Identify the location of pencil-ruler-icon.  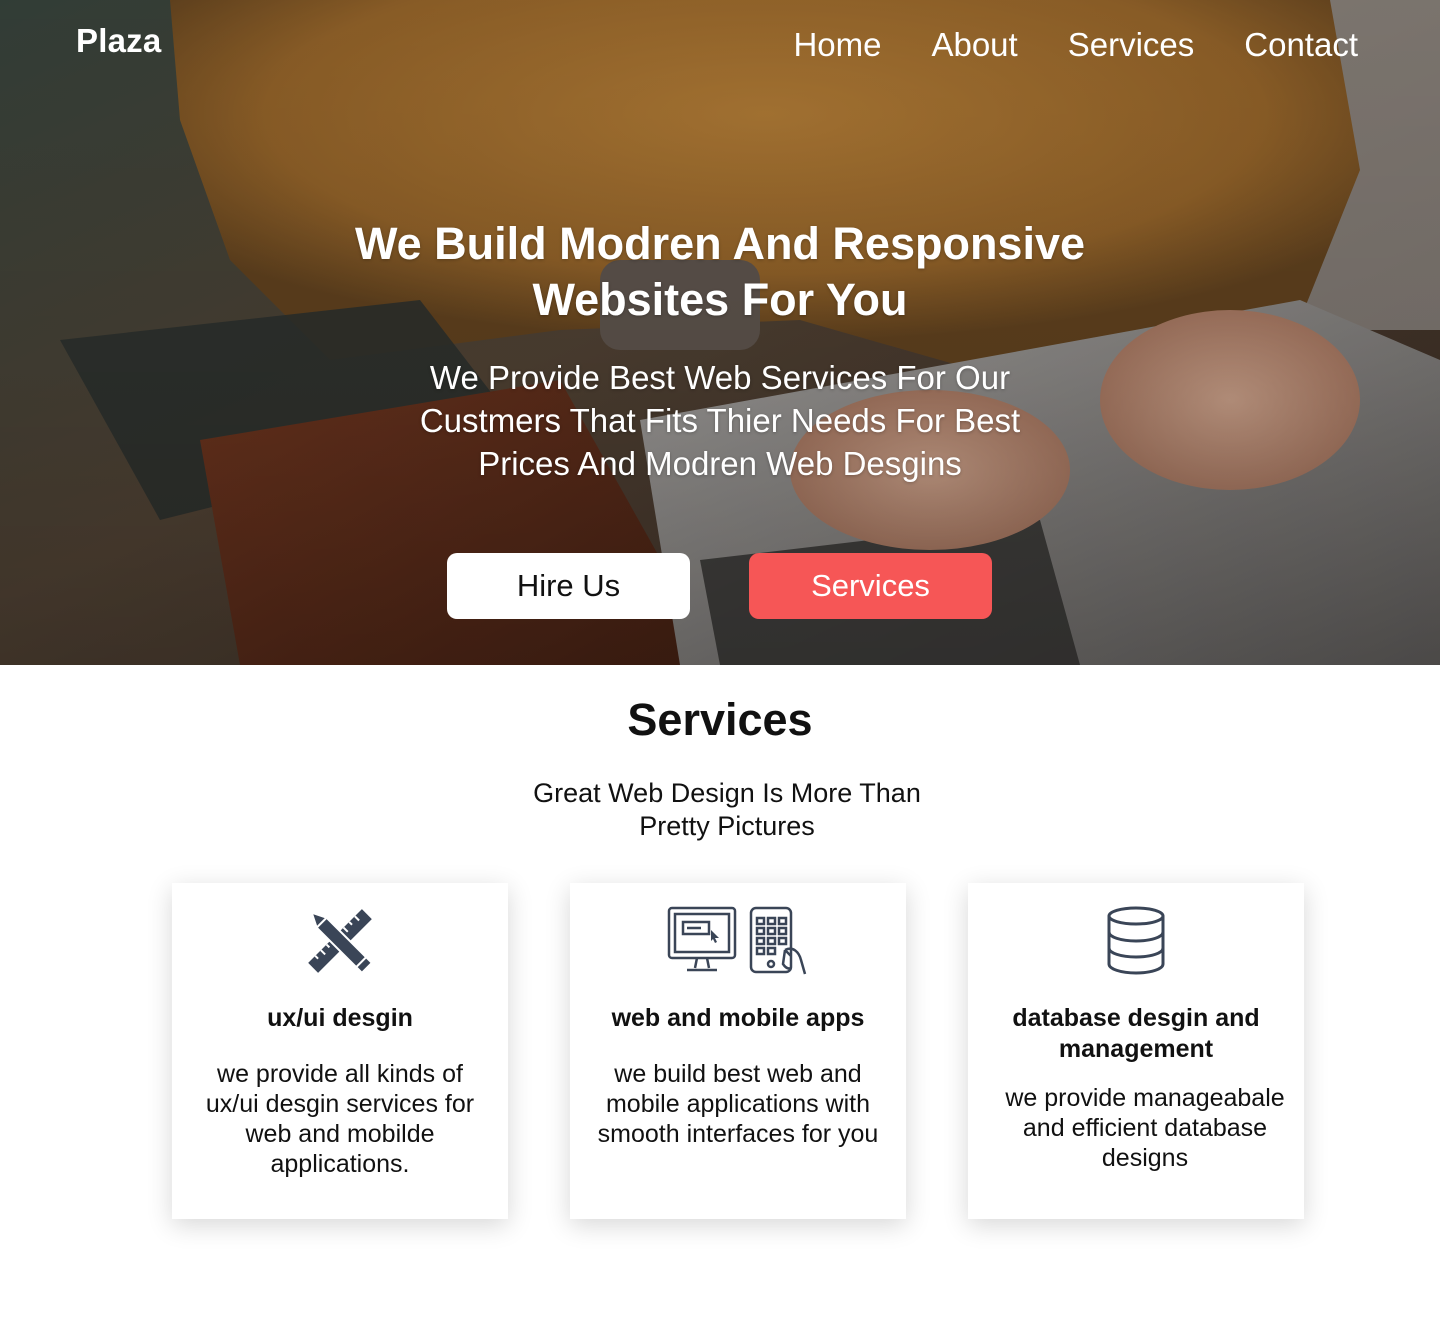
(340, 941).